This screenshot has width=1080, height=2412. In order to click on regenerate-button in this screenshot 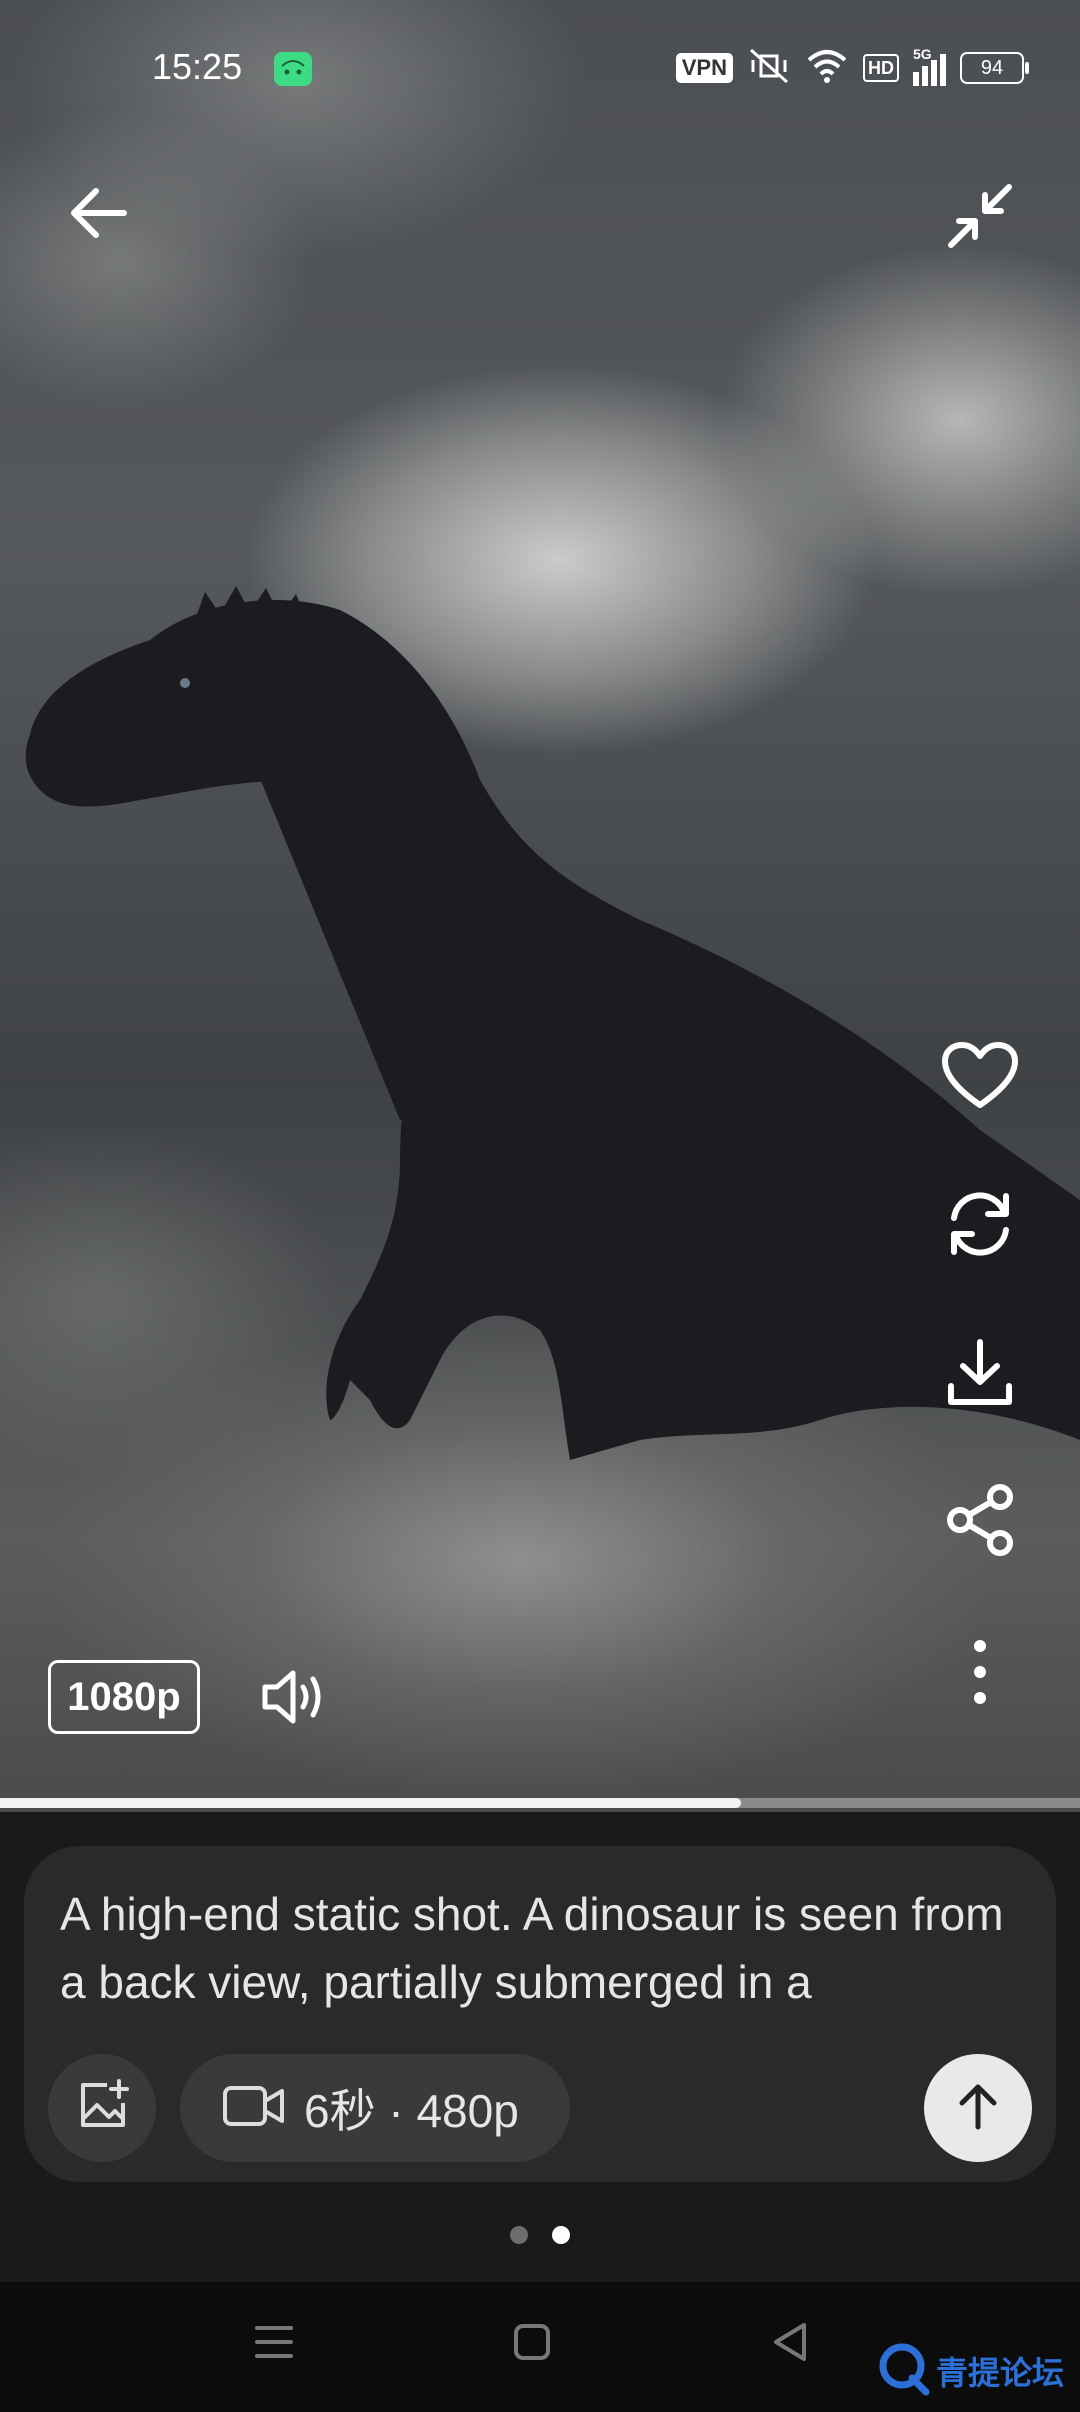, I will do `click(980, 1226)`.